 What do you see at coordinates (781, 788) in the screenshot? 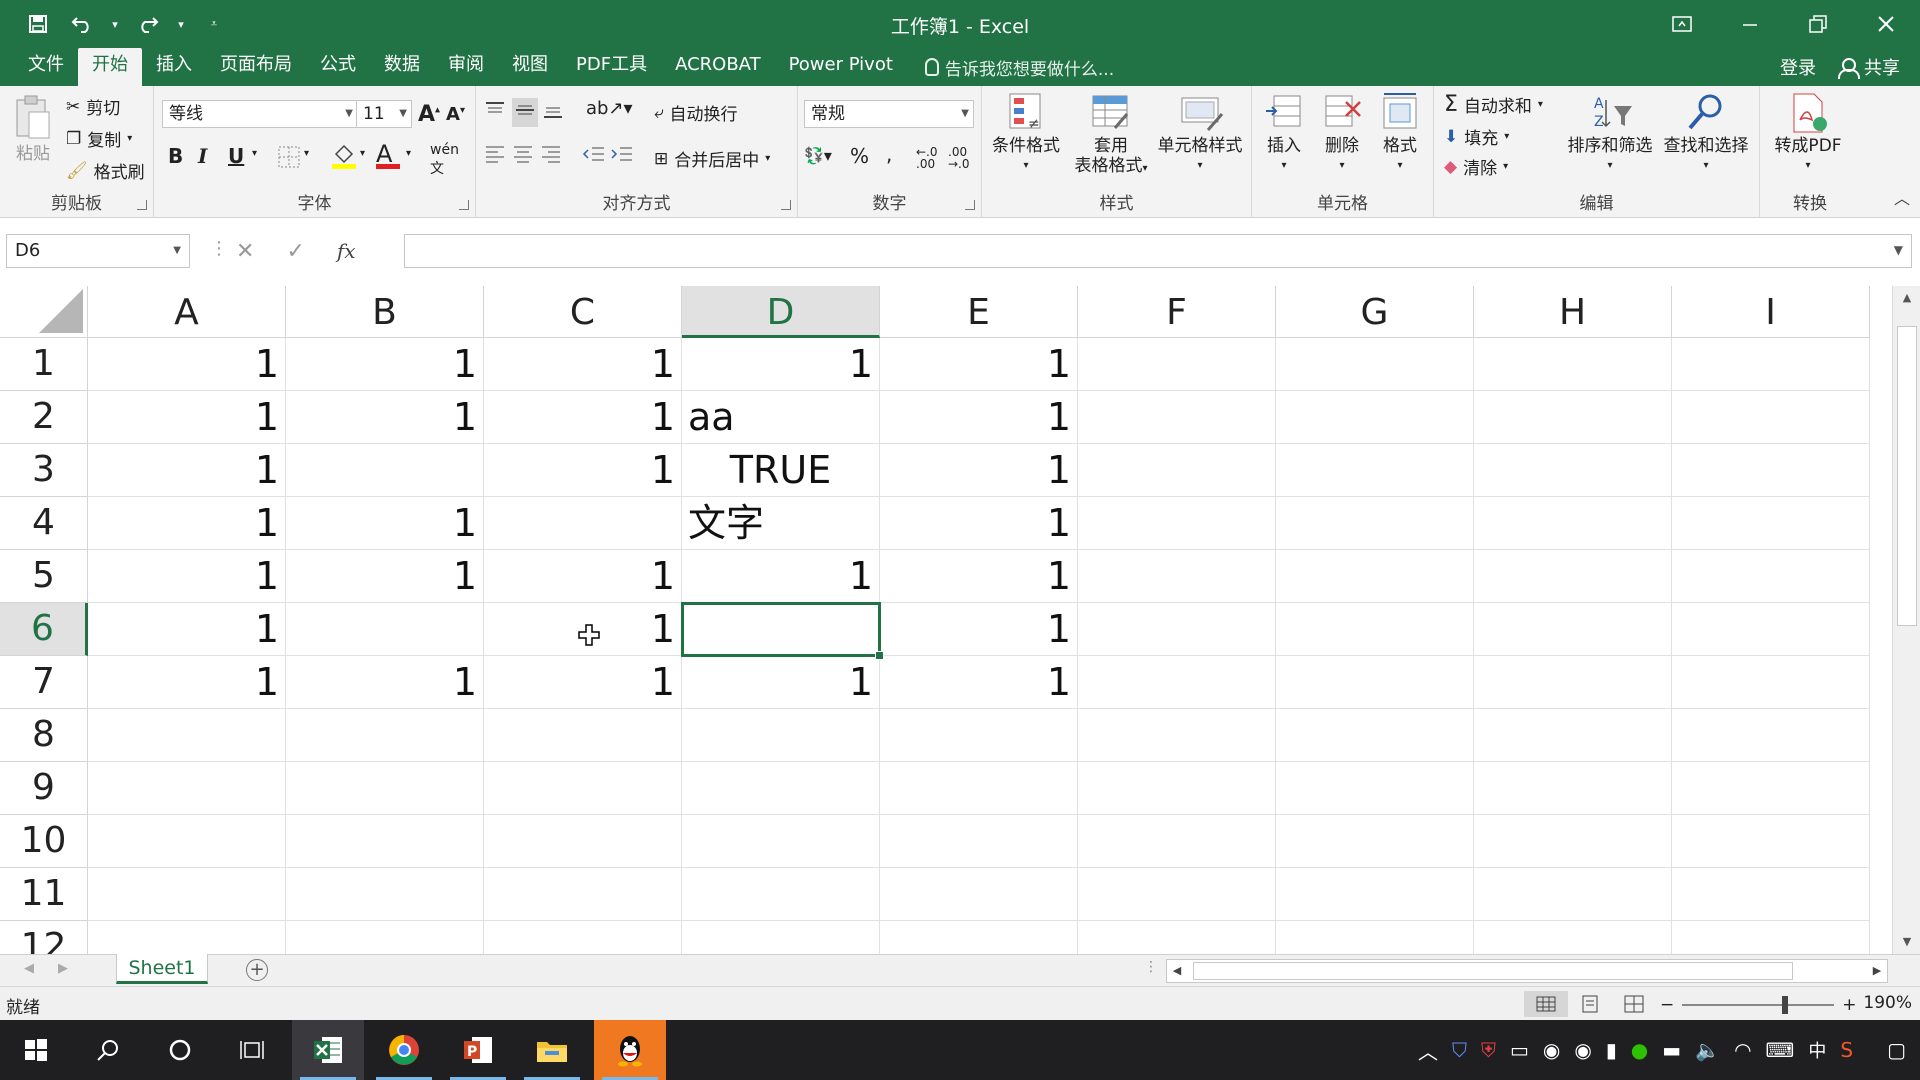
I see `cell-d9` at bounding box center [781, 788].